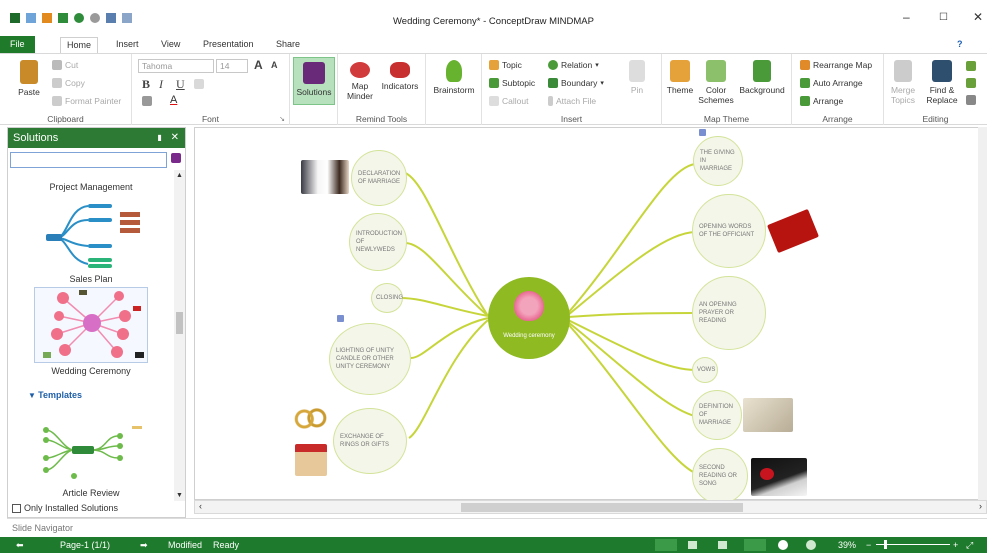 This screenshot has height=553, width=987. Describe the element at coordinates (903, 82) in the screenshot. I see `merge-topics-button: Merge Topics` at that location.